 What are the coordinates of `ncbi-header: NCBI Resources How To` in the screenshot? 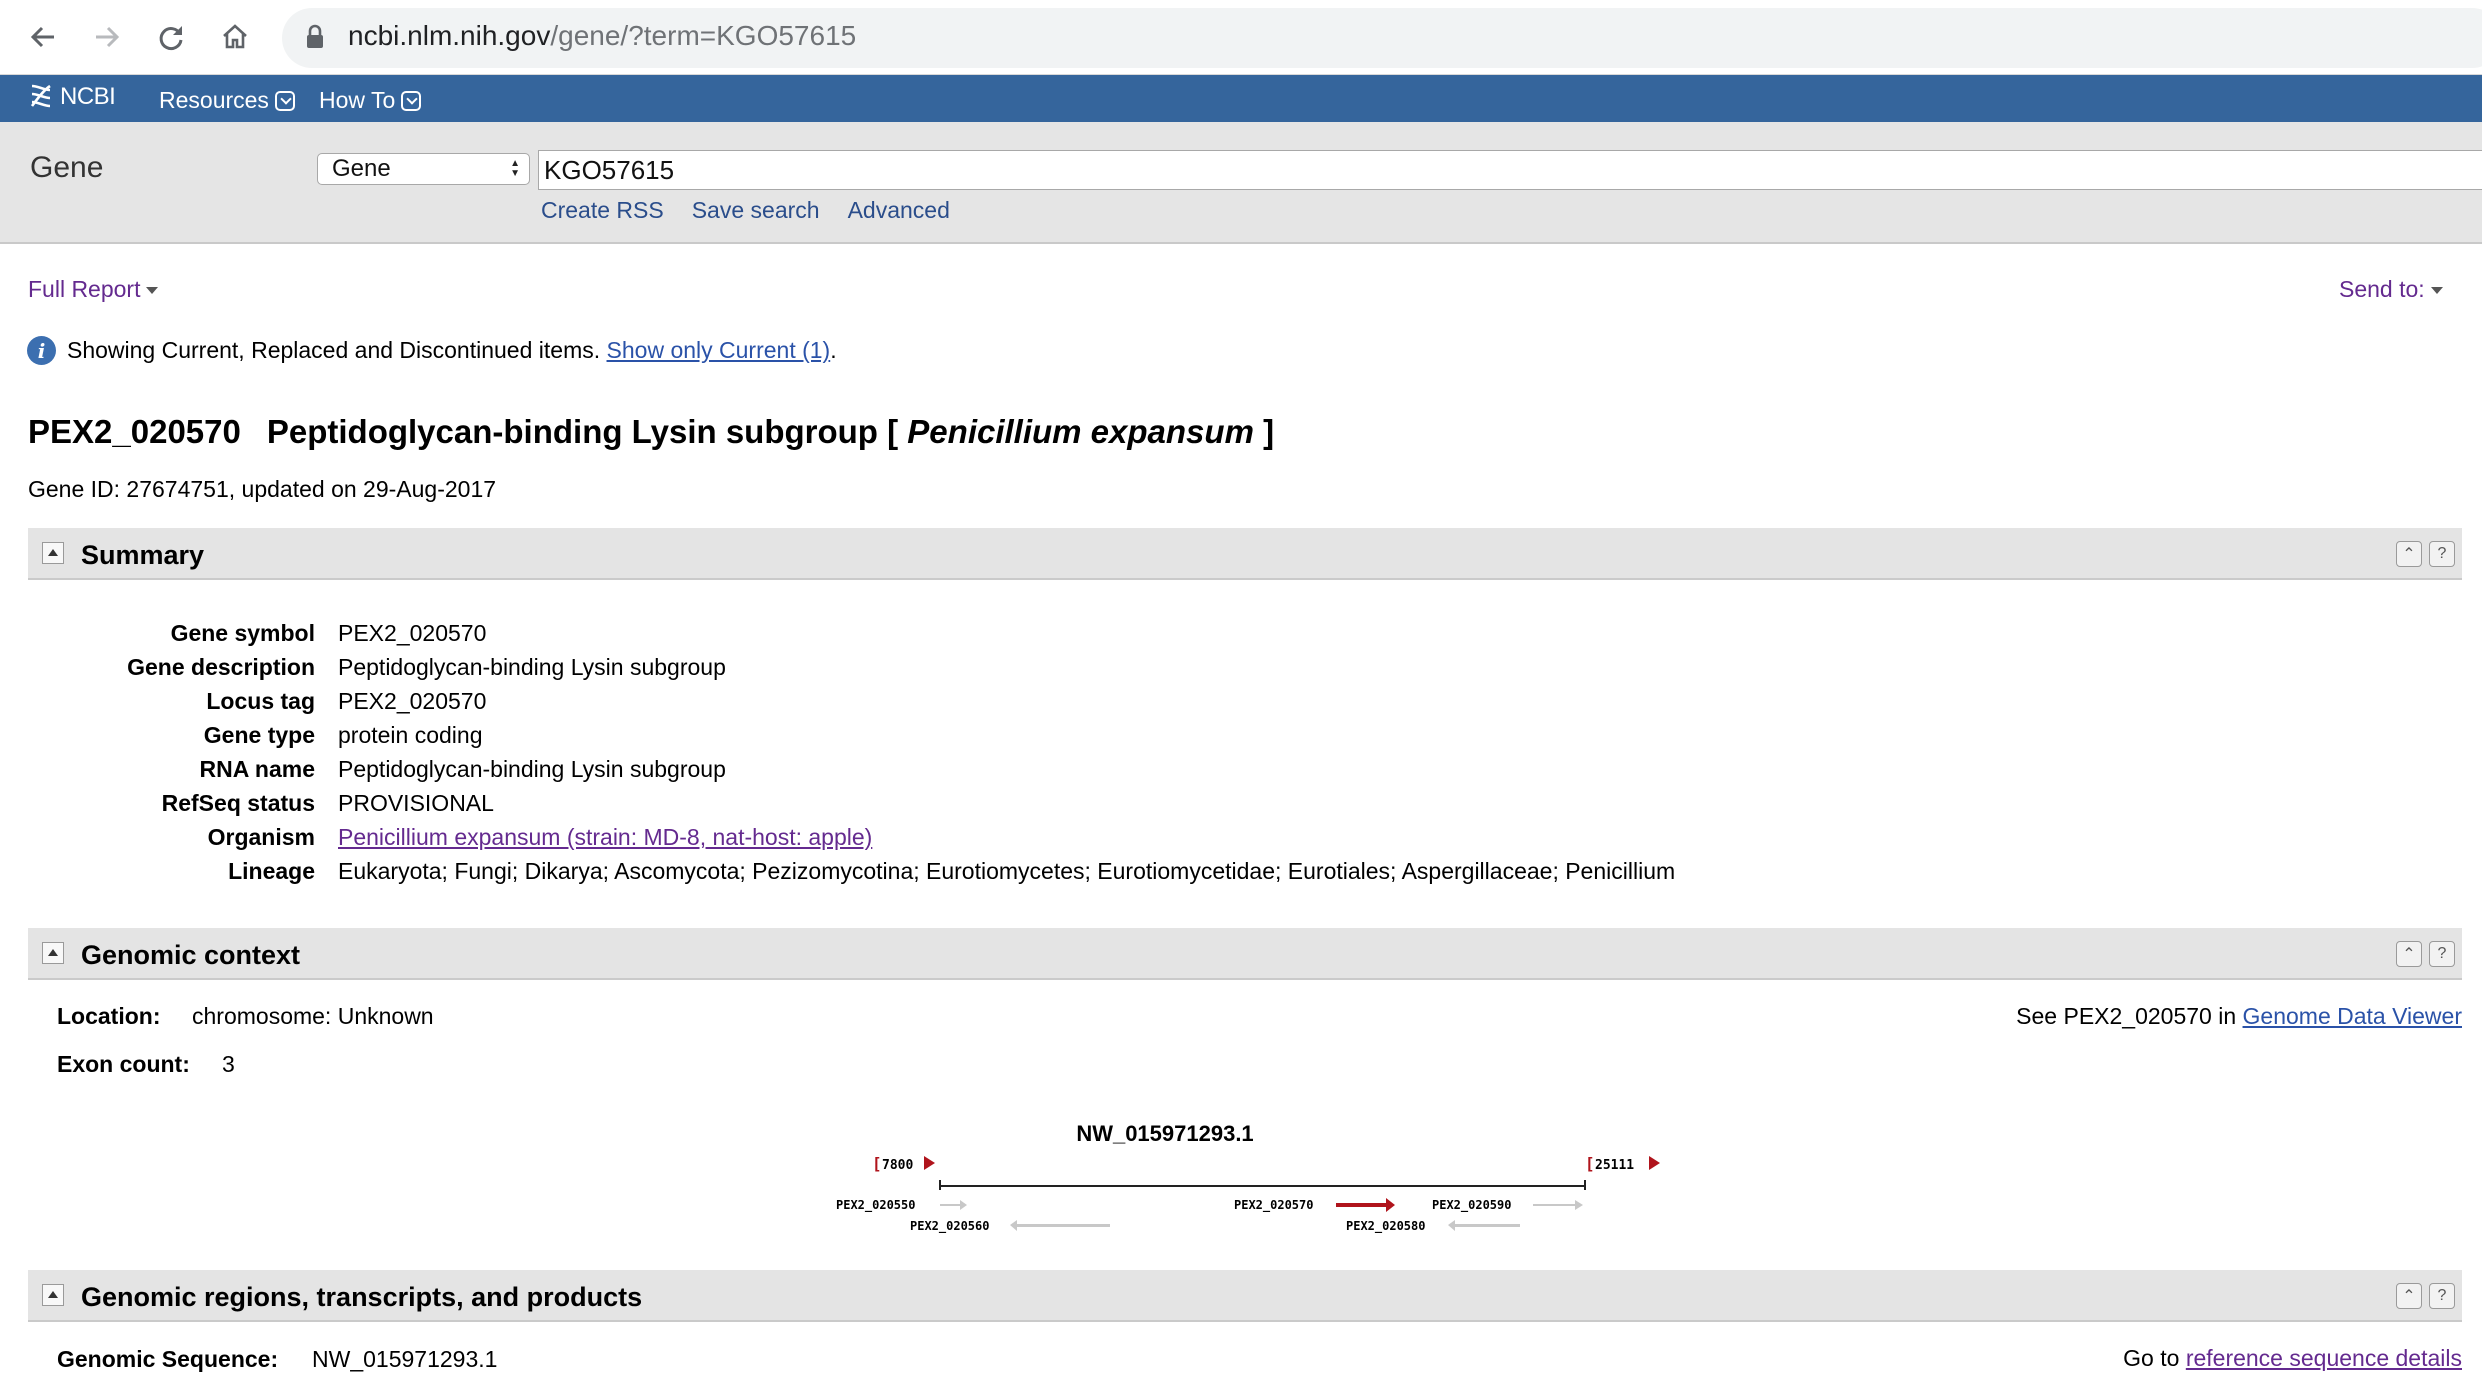 It's located at (1241, 98).